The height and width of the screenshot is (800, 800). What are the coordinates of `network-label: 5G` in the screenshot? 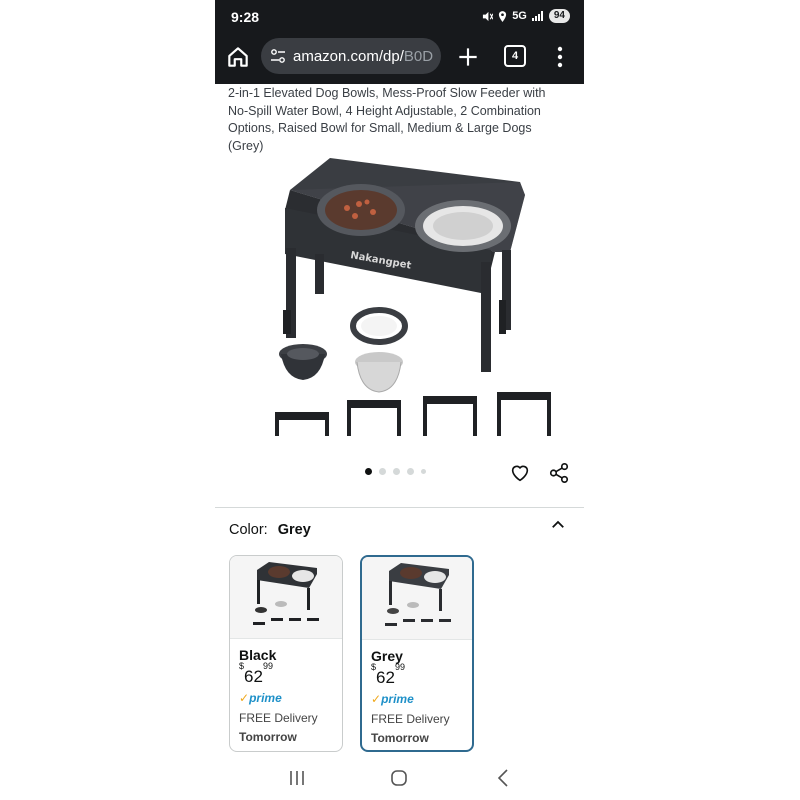 It's located at (519, 16).